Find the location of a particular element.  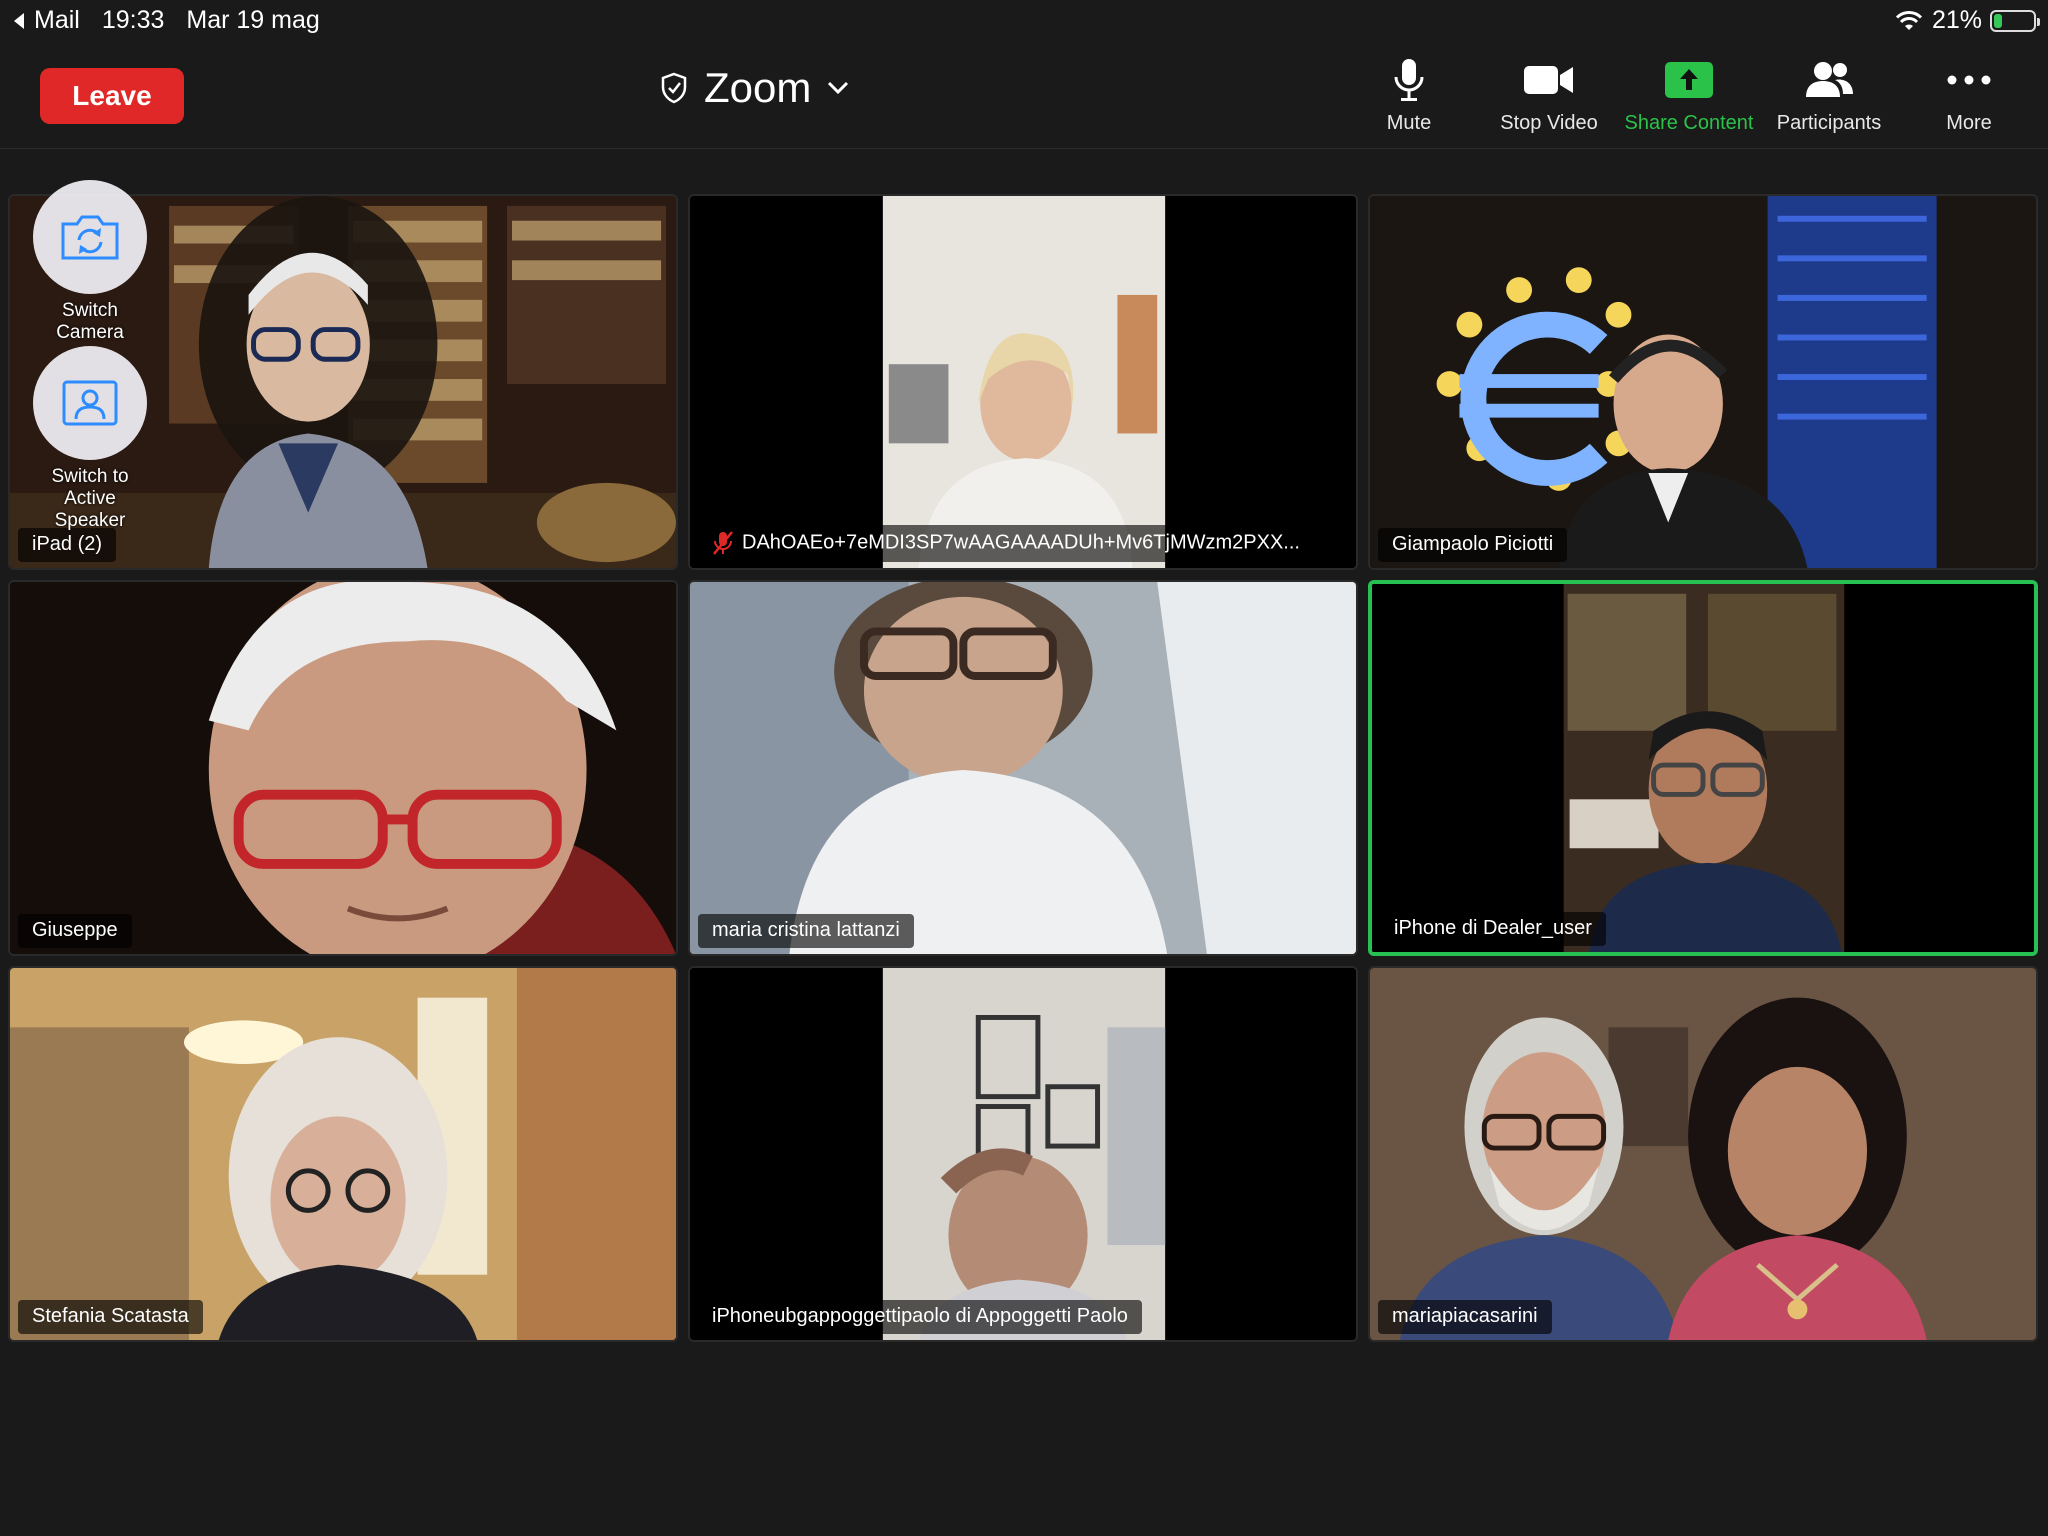

share-content-button: Share Content is located at coordinates (1689, 95).